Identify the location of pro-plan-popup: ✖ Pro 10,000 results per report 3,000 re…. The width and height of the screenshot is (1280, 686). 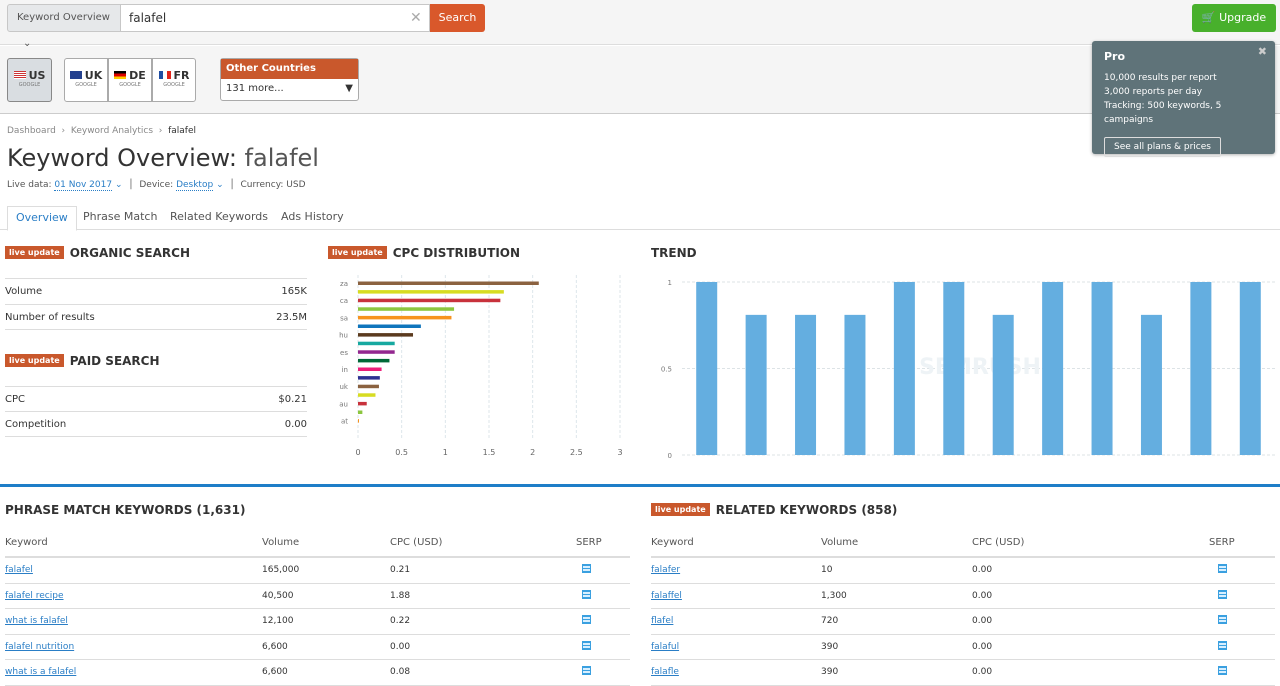
(1183, 99).